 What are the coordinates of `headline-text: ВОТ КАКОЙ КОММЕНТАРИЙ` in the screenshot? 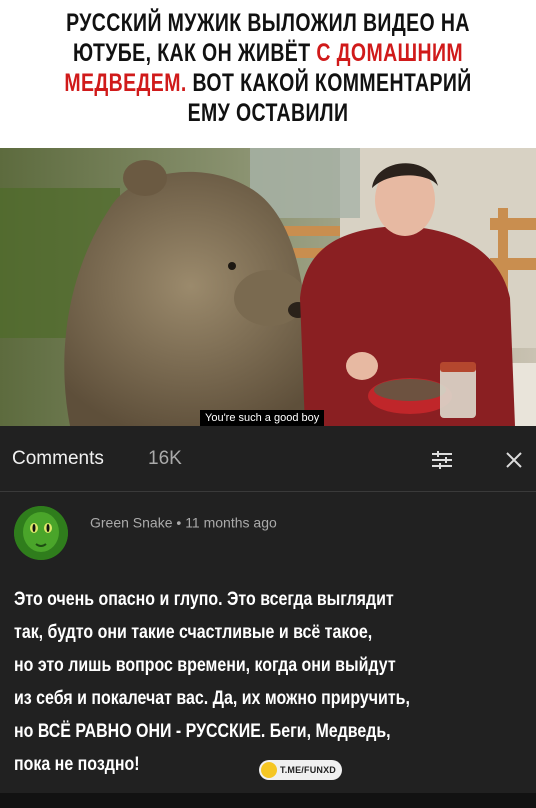 It's located at (329, 83).